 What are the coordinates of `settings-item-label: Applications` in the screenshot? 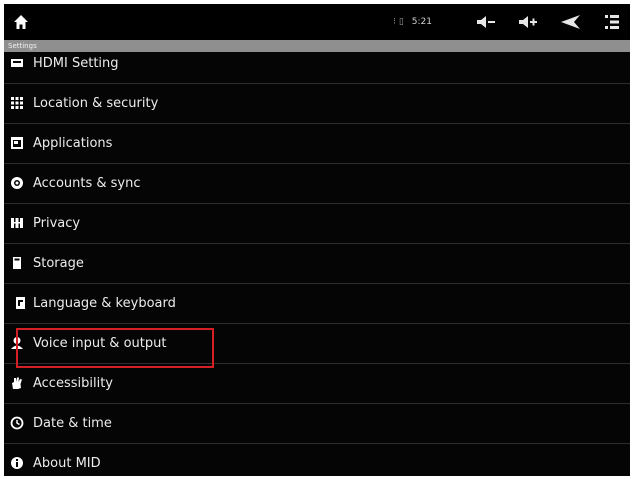 It's located at (73, 143).